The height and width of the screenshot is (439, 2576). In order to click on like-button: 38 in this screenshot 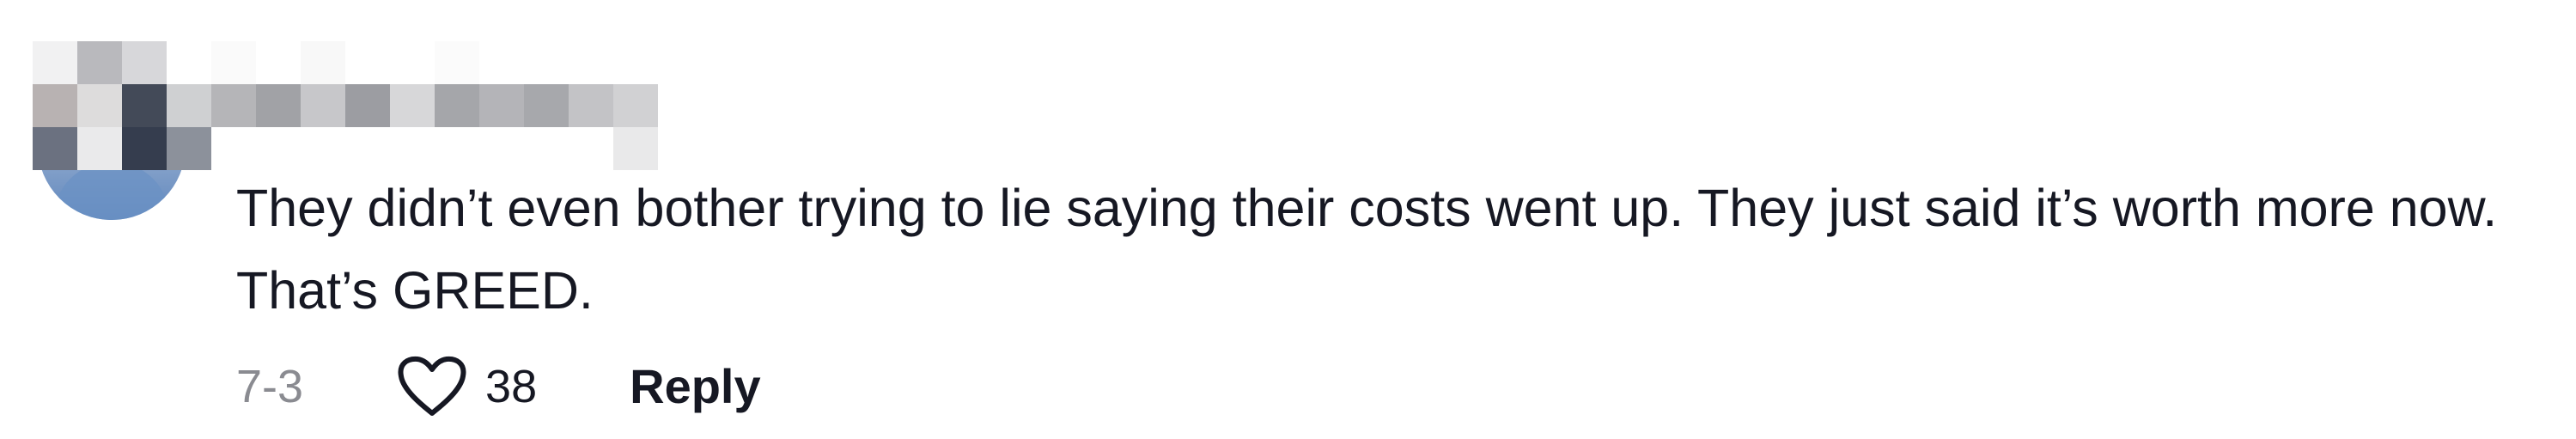, I will do `click(466, 386)`.